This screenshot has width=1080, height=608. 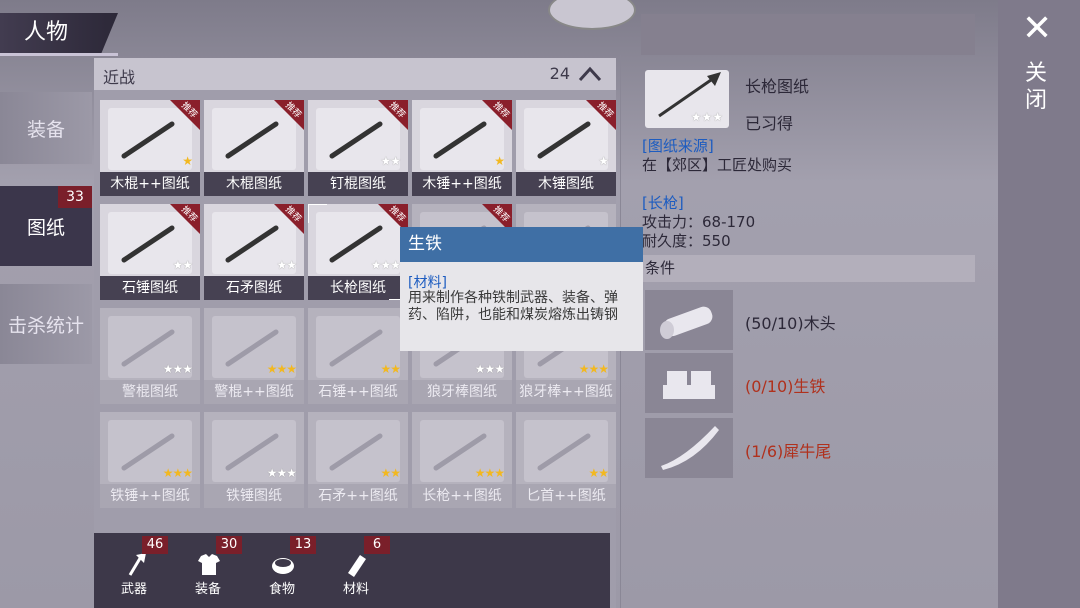 I want to click on blueprint-card: ★★★ 铁锤图纸, so click(x=254, y=460).